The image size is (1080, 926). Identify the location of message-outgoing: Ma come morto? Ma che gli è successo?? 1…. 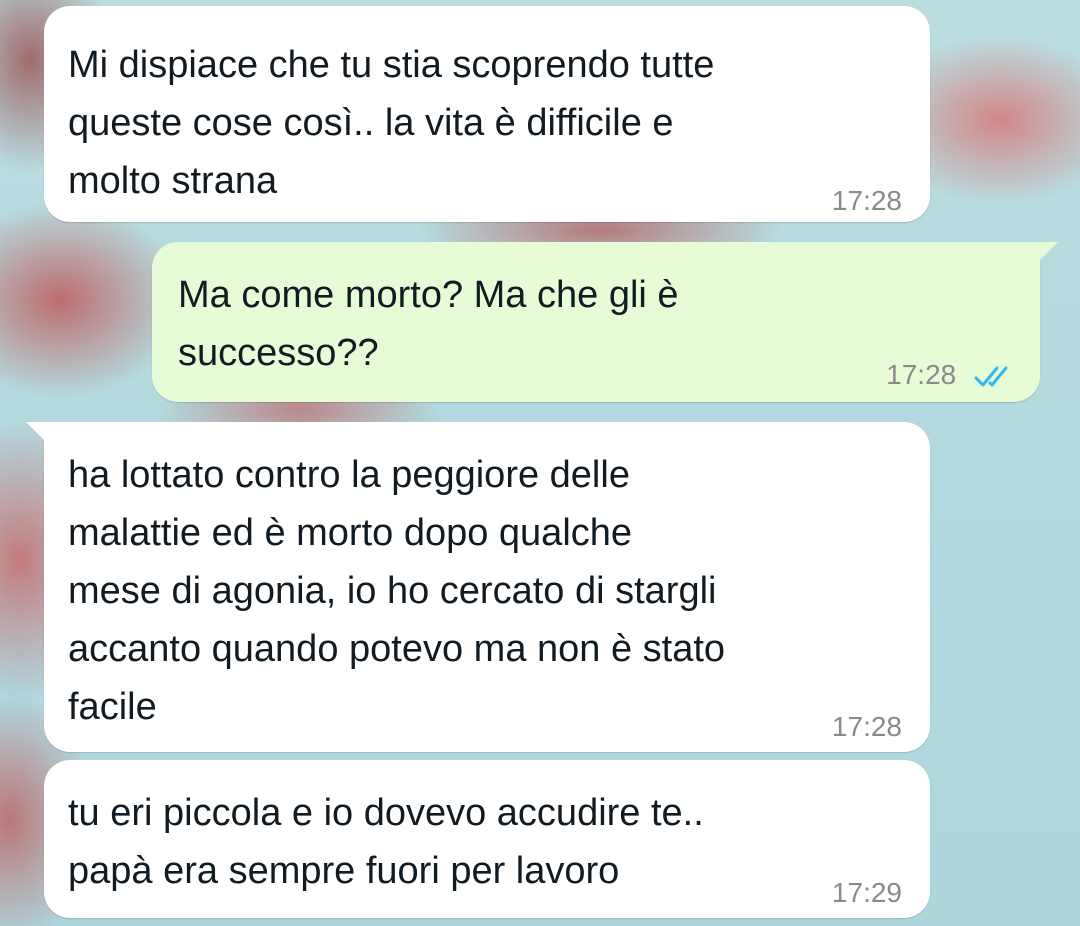
(605, 323).